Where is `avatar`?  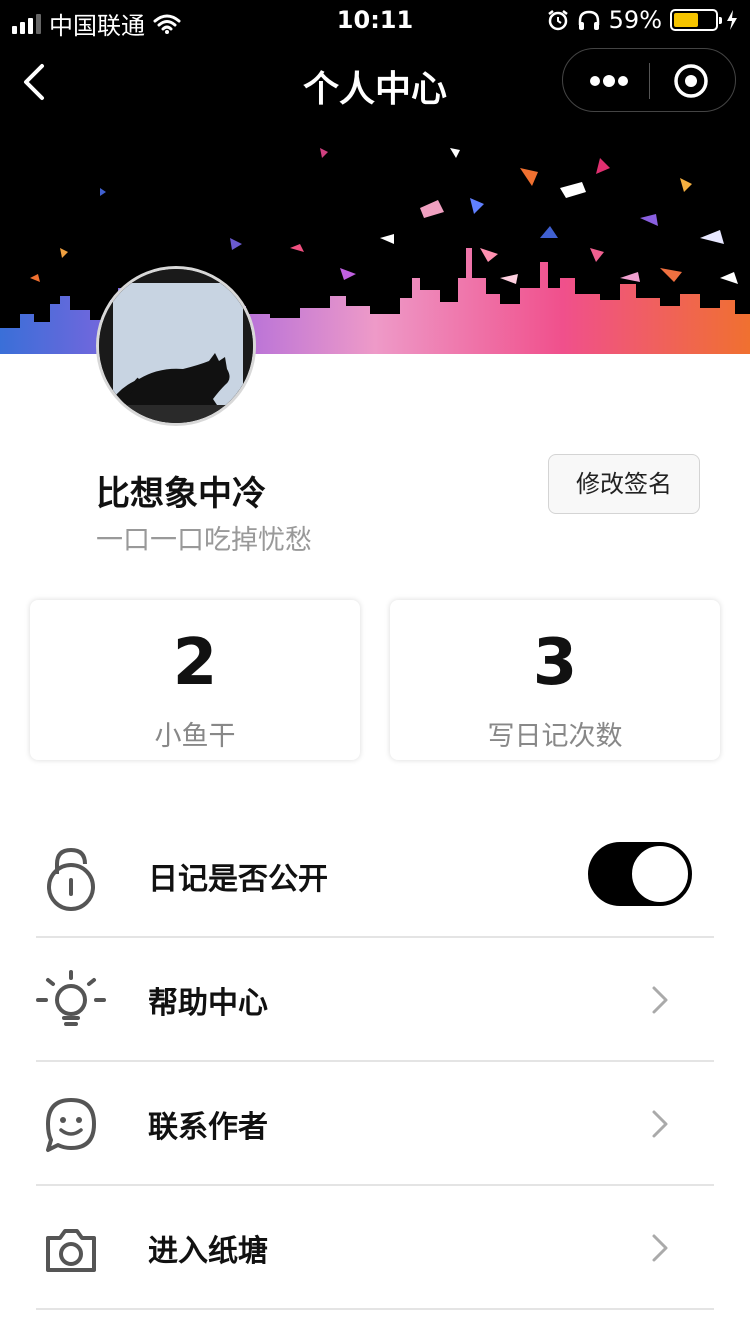 avatar is located at coordinates (176, 346).